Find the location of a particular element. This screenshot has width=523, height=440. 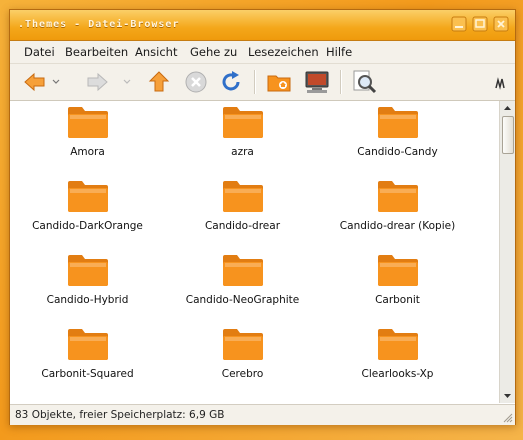

file-item: Candido-Hybrid is located at coordinates (87, 286).